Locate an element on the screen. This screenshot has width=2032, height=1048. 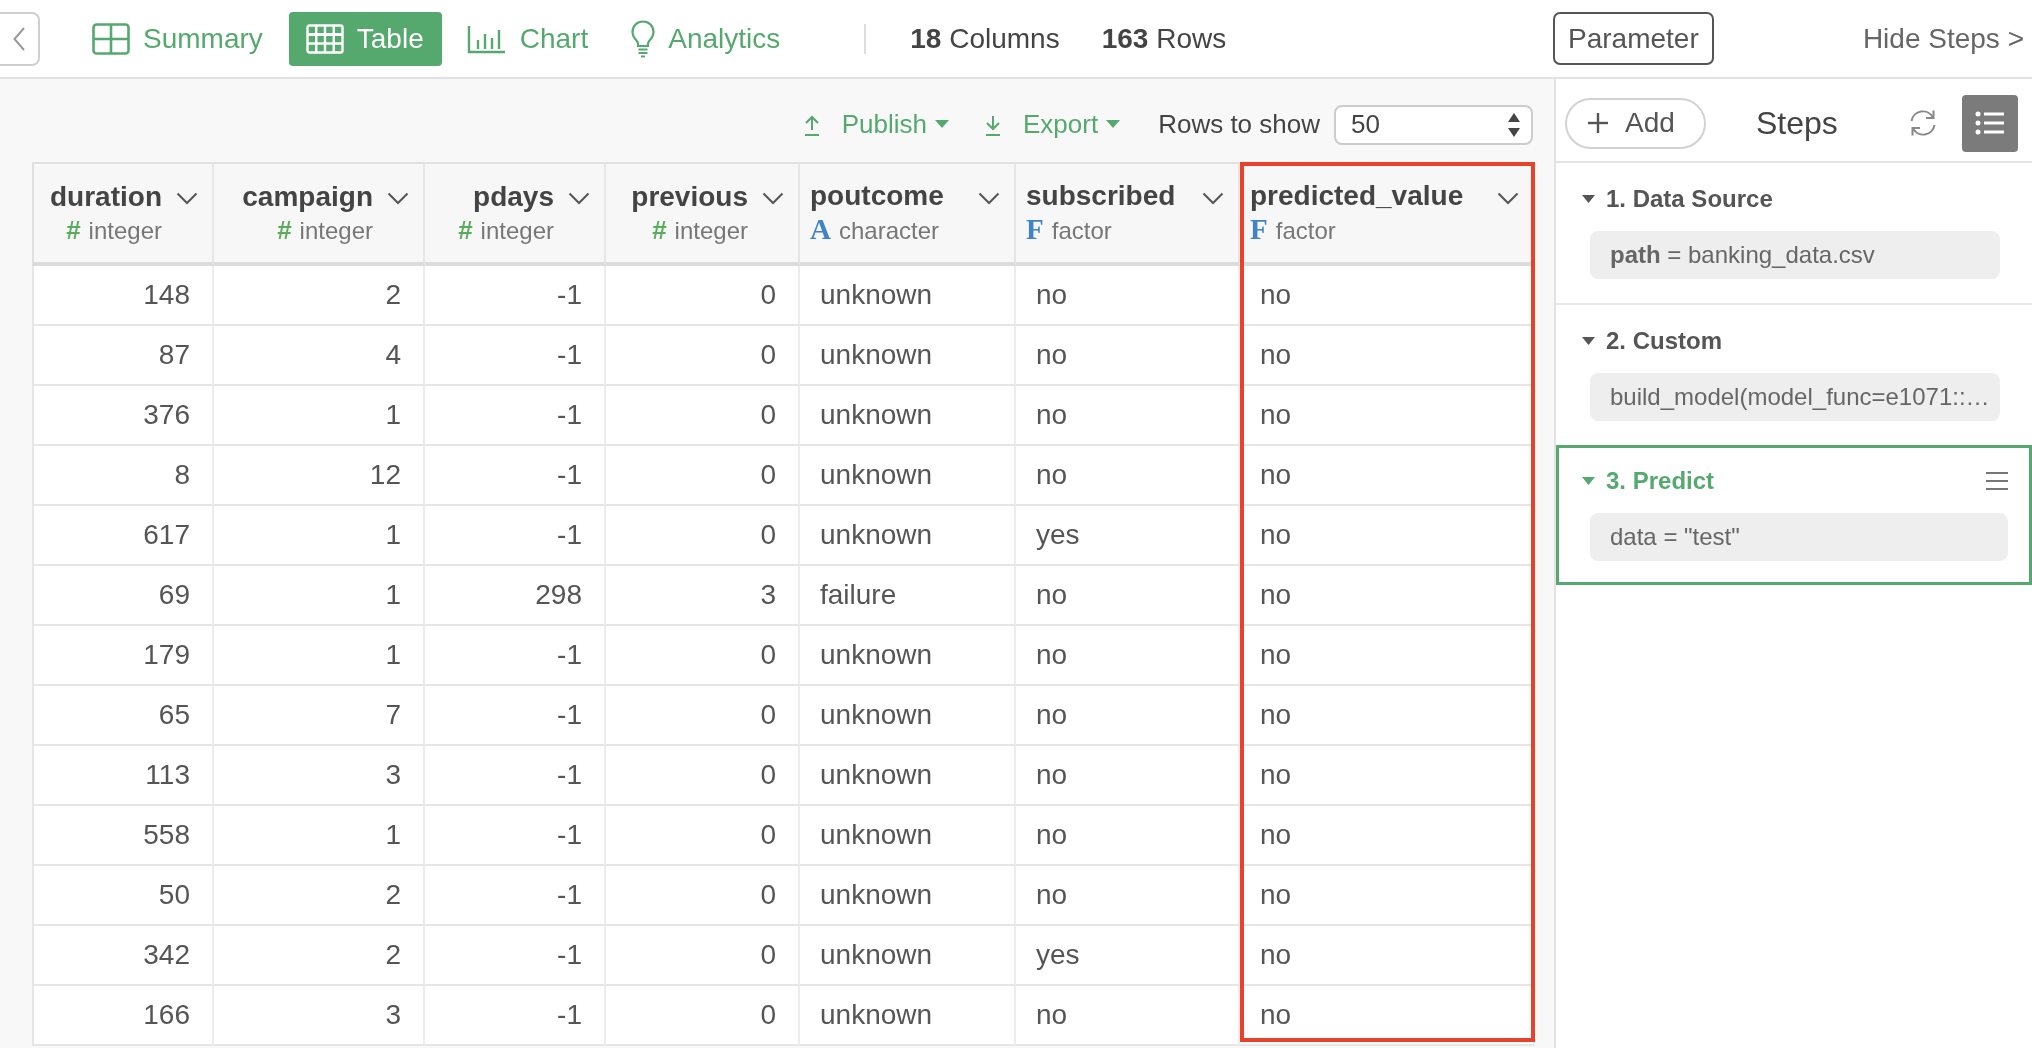
refresh-icon is located at coordinates (1923, 123).